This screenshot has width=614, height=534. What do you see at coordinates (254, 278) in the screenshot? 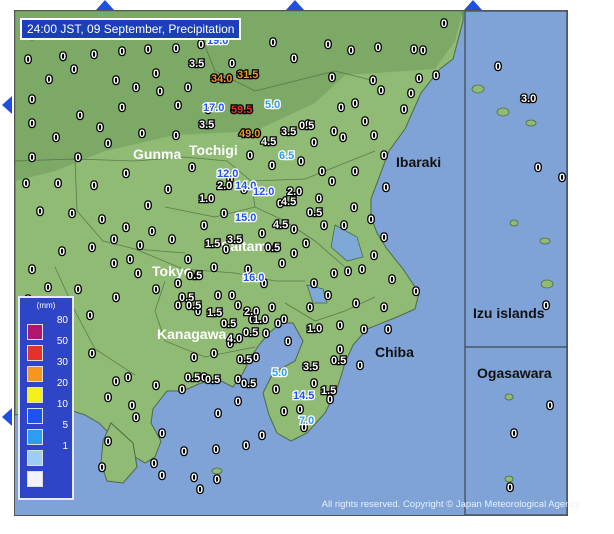
I see `station-reading: 16.0` at bounding box center [254, 278].